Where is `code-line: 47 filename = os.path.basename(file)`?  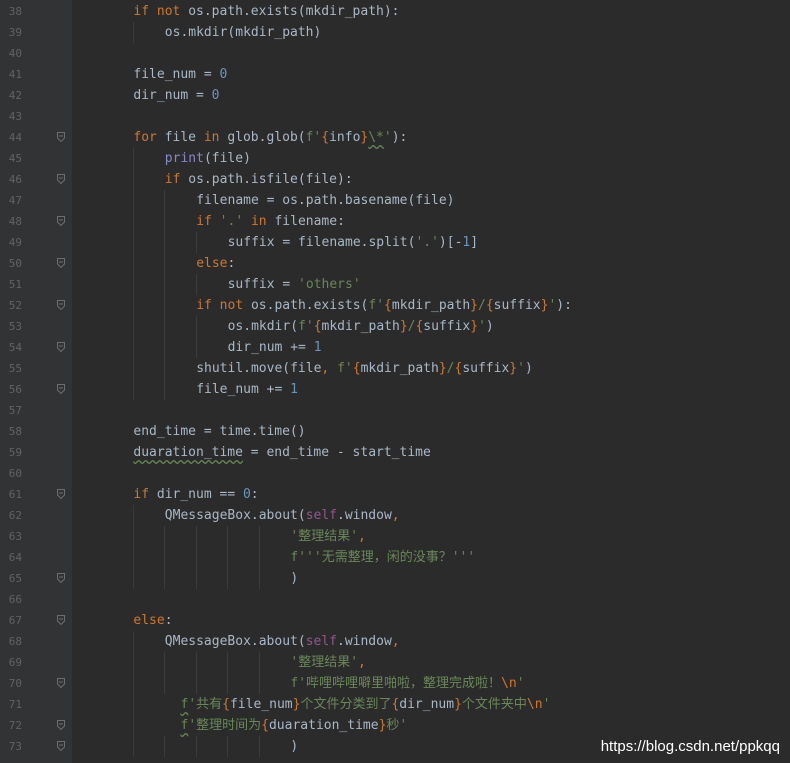
code-line: 47 filename = os.path.basename(file) is located at coordinates (395, 200).